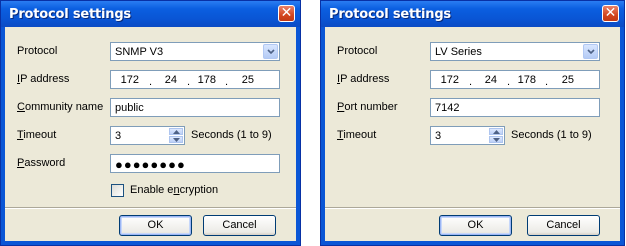  Describe the element at coordinates (139, 52) in the screenshot. I see `protocol-value: SNMP V3` at that location.